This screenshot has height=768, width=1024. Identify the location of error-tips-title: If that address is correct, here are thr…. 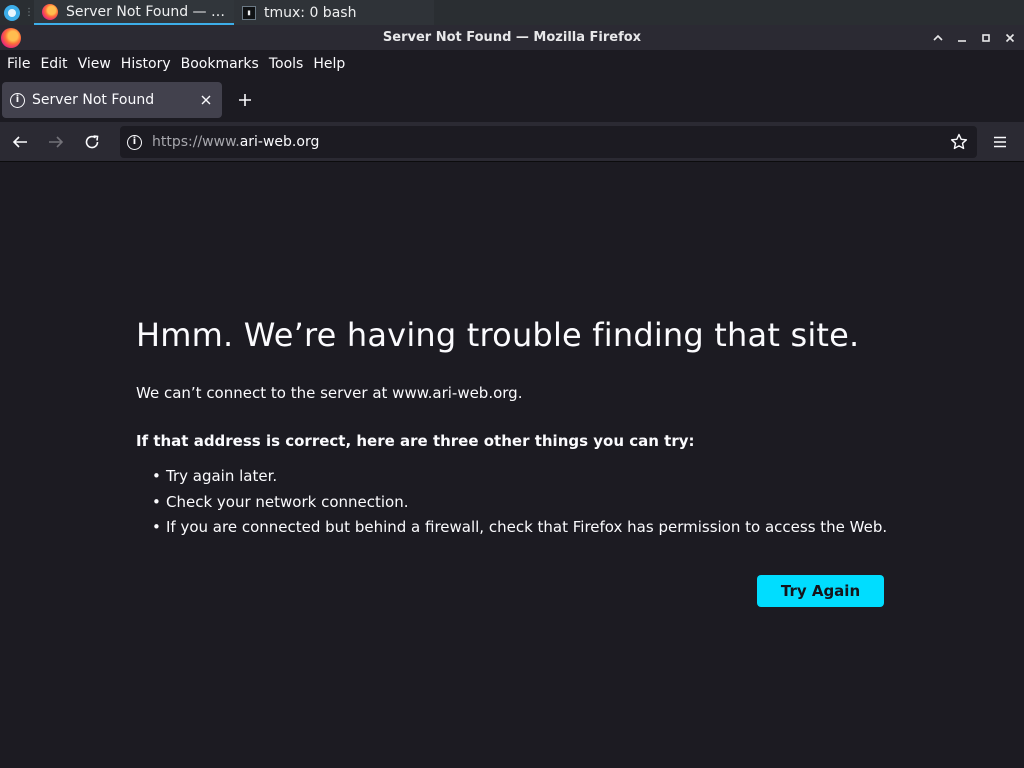
(415, 441).